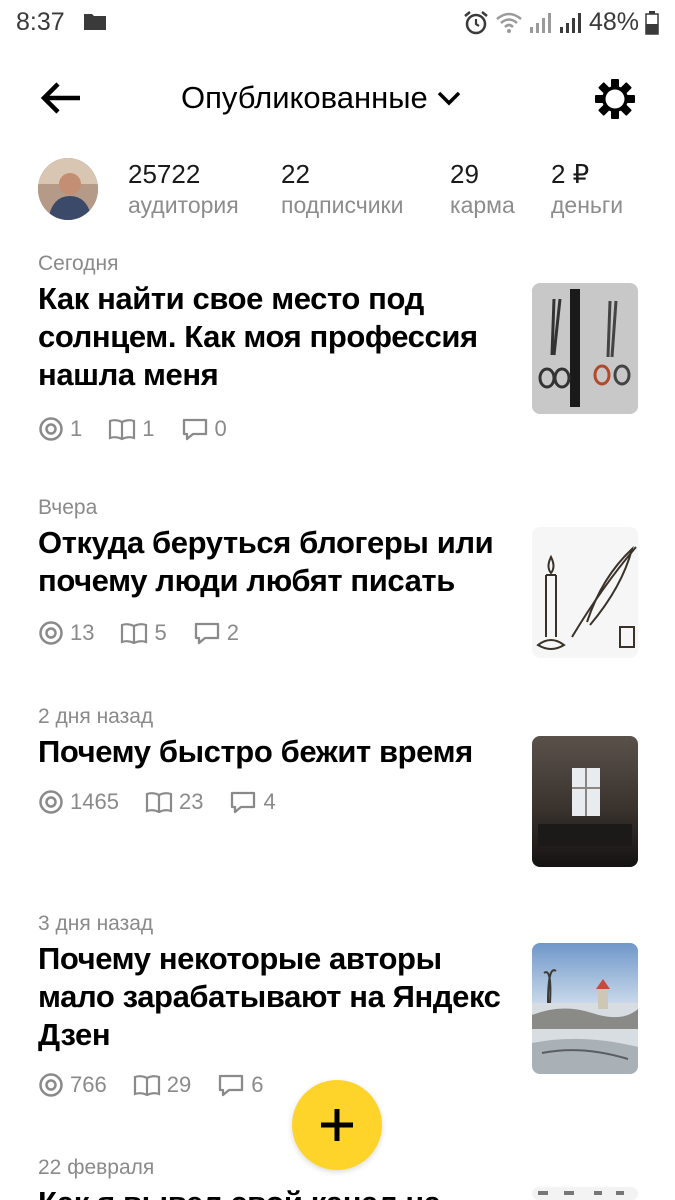  What do you see at coordinates (476, 22) in the screenshot?
I see `alarm-icon` at bounding box center [476, 22].